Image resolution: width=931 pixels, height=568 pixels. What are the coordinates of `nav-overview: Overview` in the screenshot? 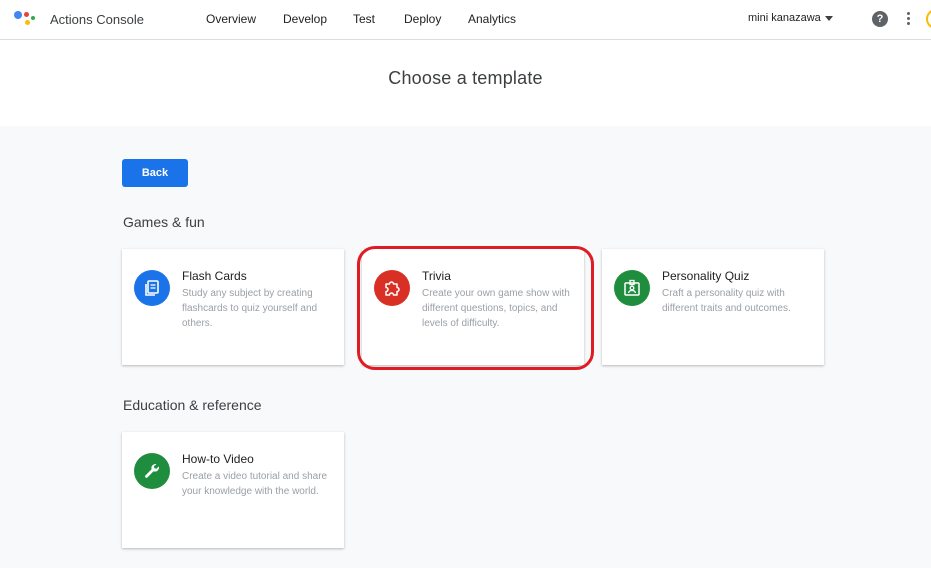 It's located at (231, 19).